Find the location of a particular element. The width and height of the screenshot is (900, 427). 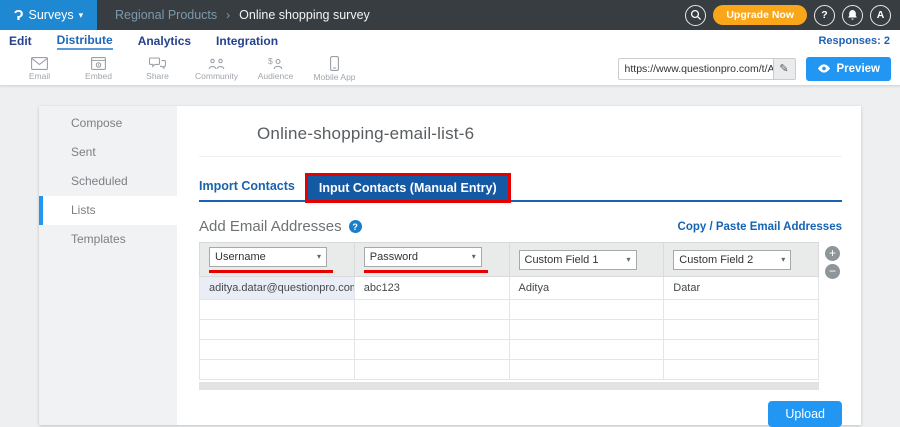

toolbar-embed-button: Embed is located at coordinates (98, 68).